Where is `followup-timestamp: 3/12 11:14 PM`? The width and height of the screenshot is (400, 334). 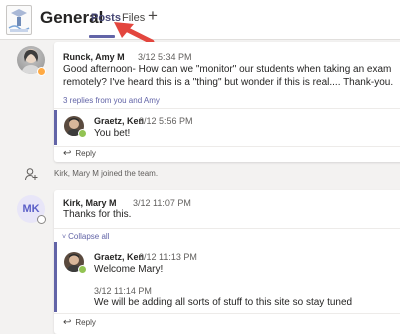 followup-timestamp: 3/12 11:14 PM is located at coordinates (123, 291).